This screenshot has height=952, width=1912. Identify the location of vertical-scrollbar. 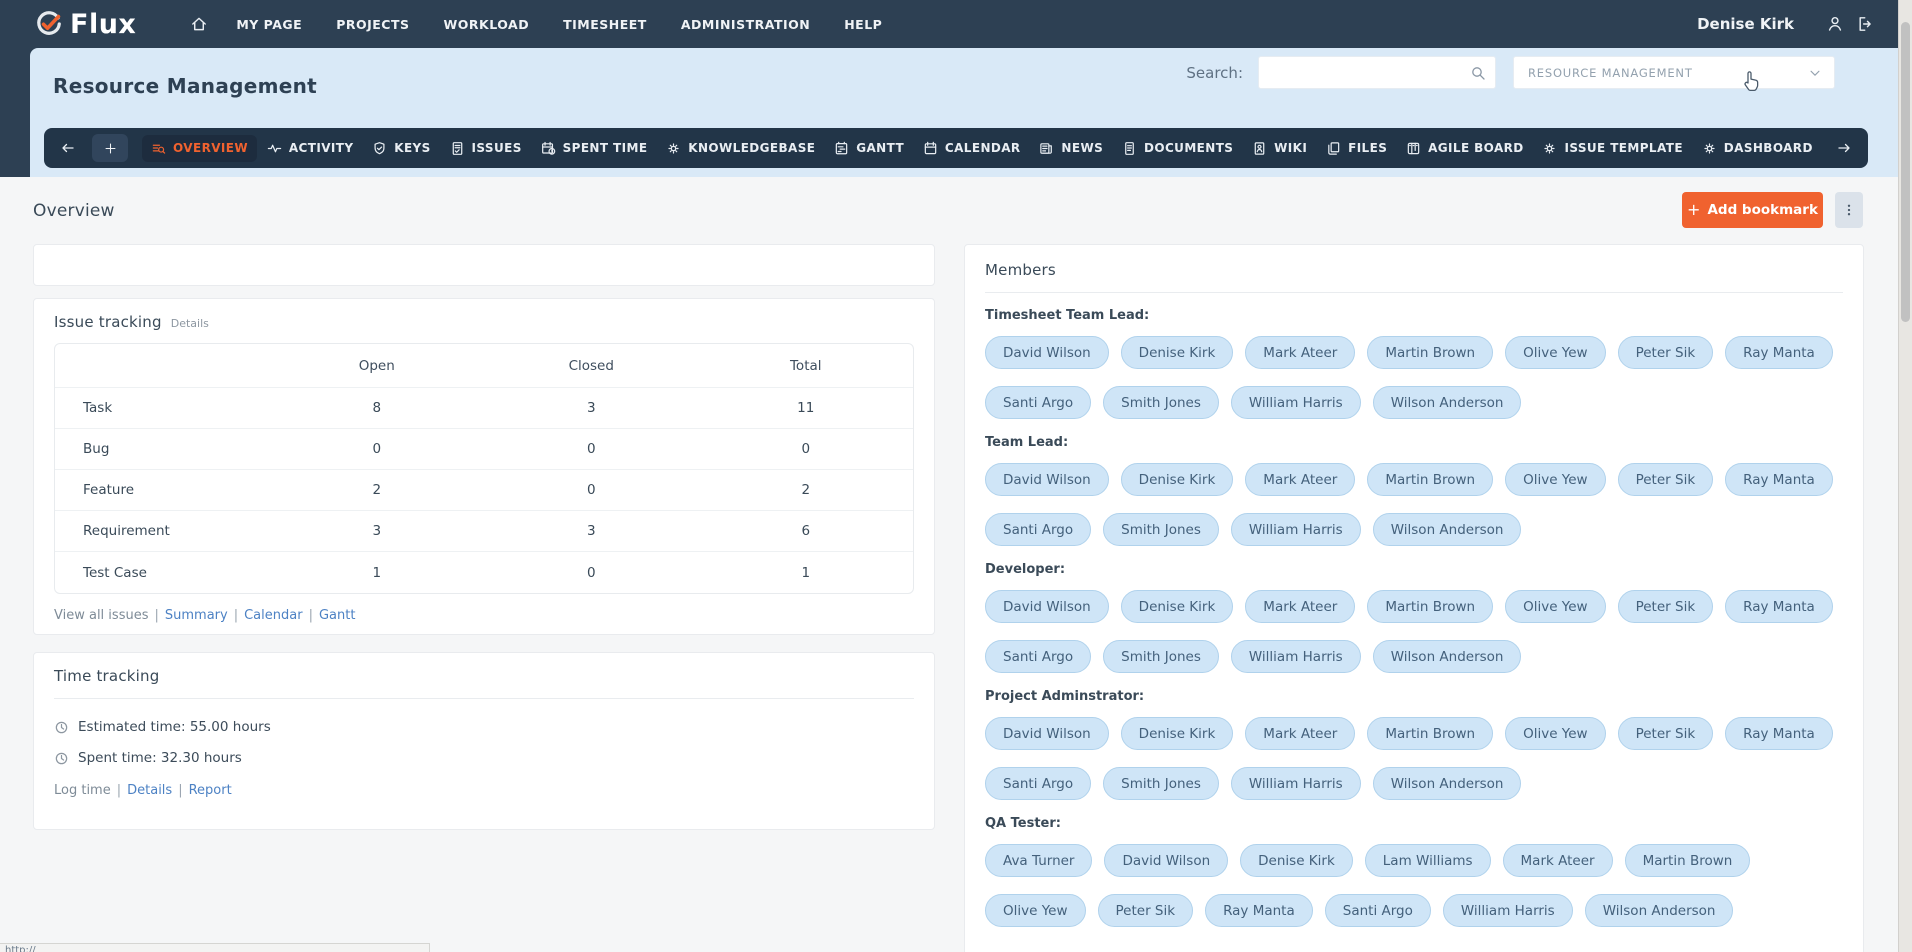
(1905, 476).